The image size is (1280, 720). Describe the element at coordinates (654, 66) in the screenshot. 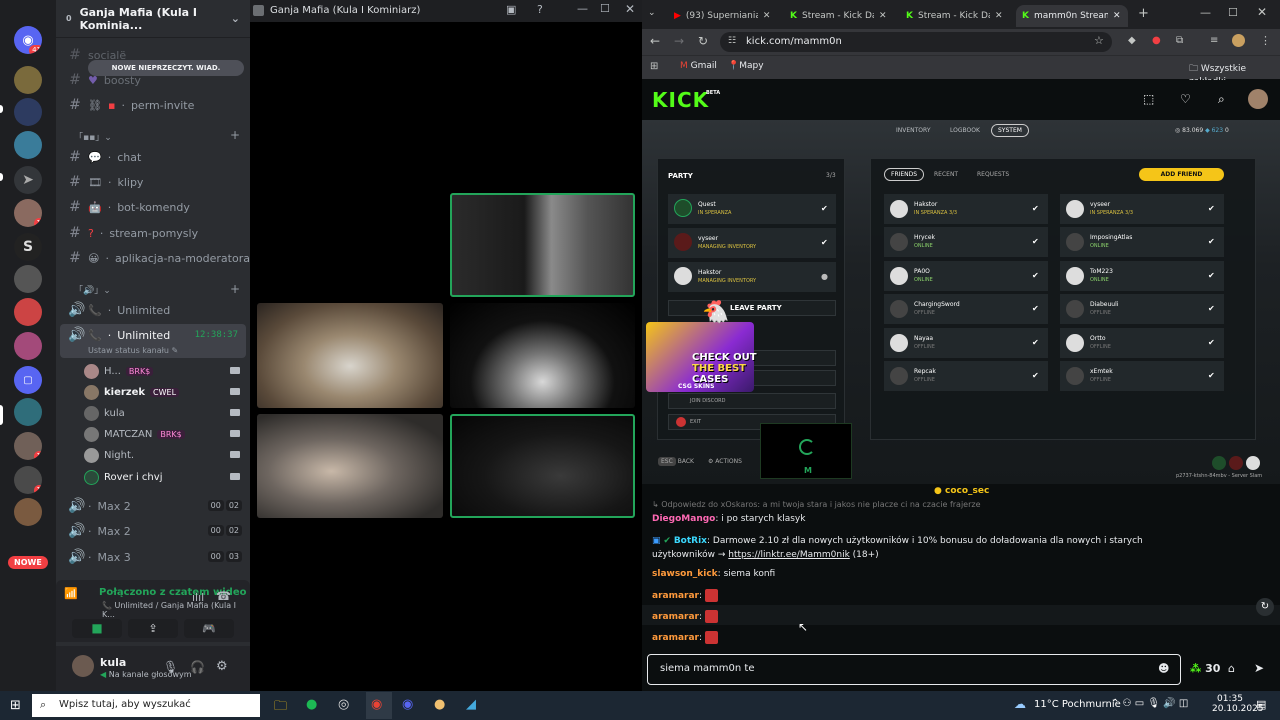

I see `apps-grid-icon: ⊞` at that location.